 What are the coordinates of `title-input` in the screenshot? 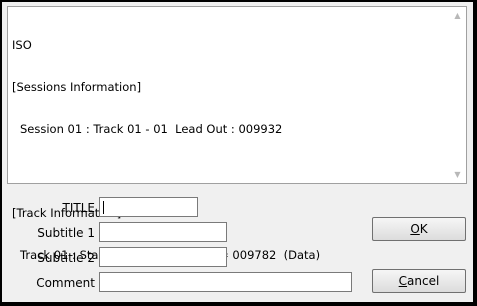 It's located at (148, 207).